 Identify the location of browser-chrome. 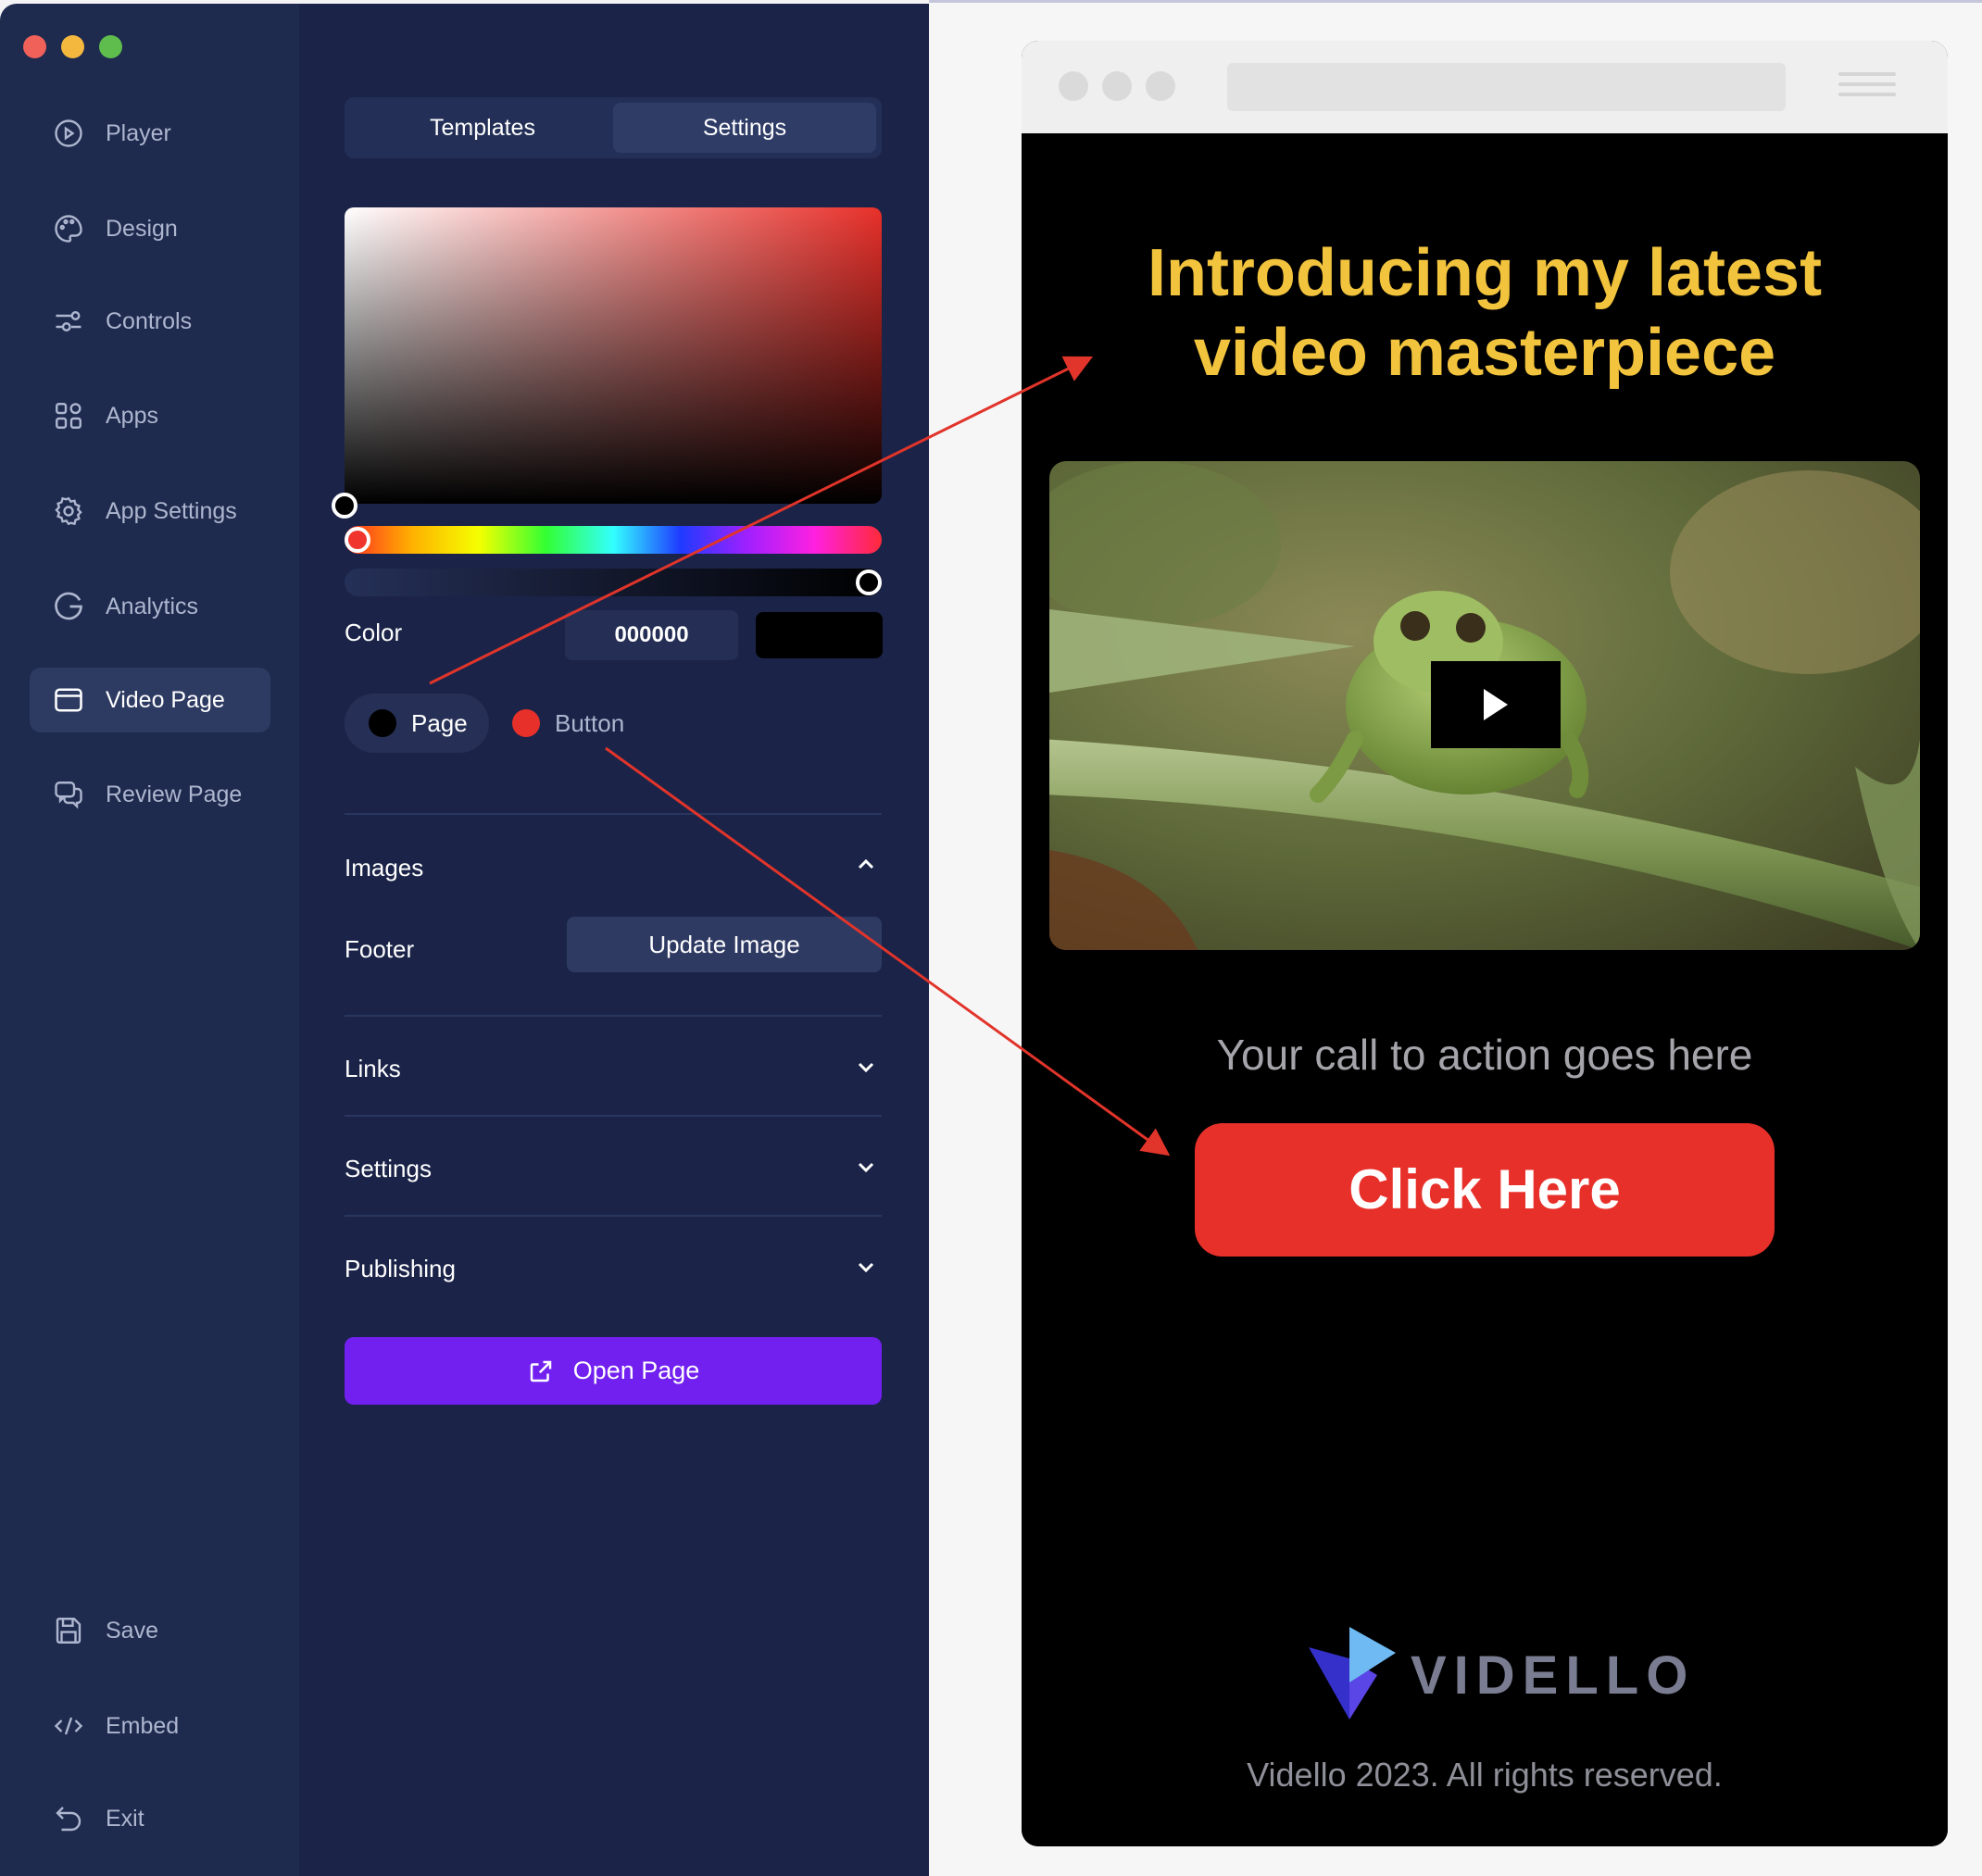
(1485, 87).